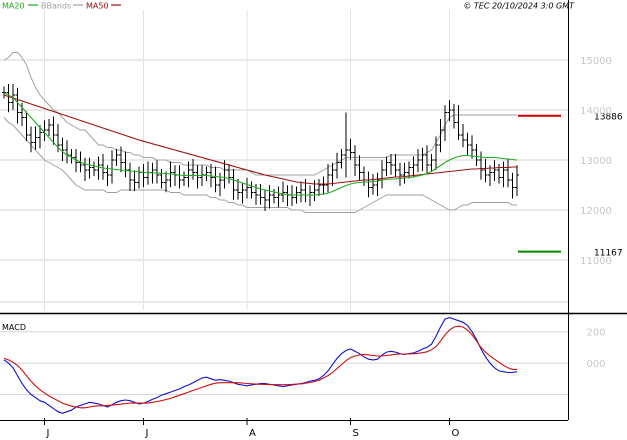 The width and height of the screenshot is (627, 440). I want to click on x-tick-label: S, so click(356, 433).